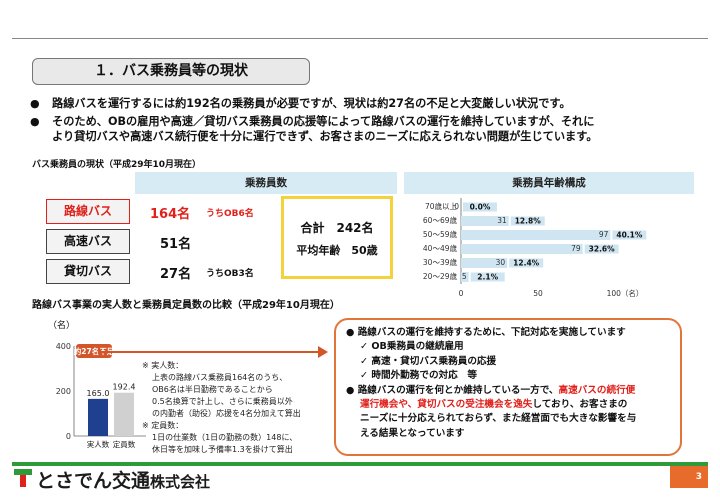 The width and height of the screenshot is (720, 498). Describe the element at coordinates (337, 237) in the screenshot. I see `total-box: 合計 242名 平均年齢 50歳` at that location.